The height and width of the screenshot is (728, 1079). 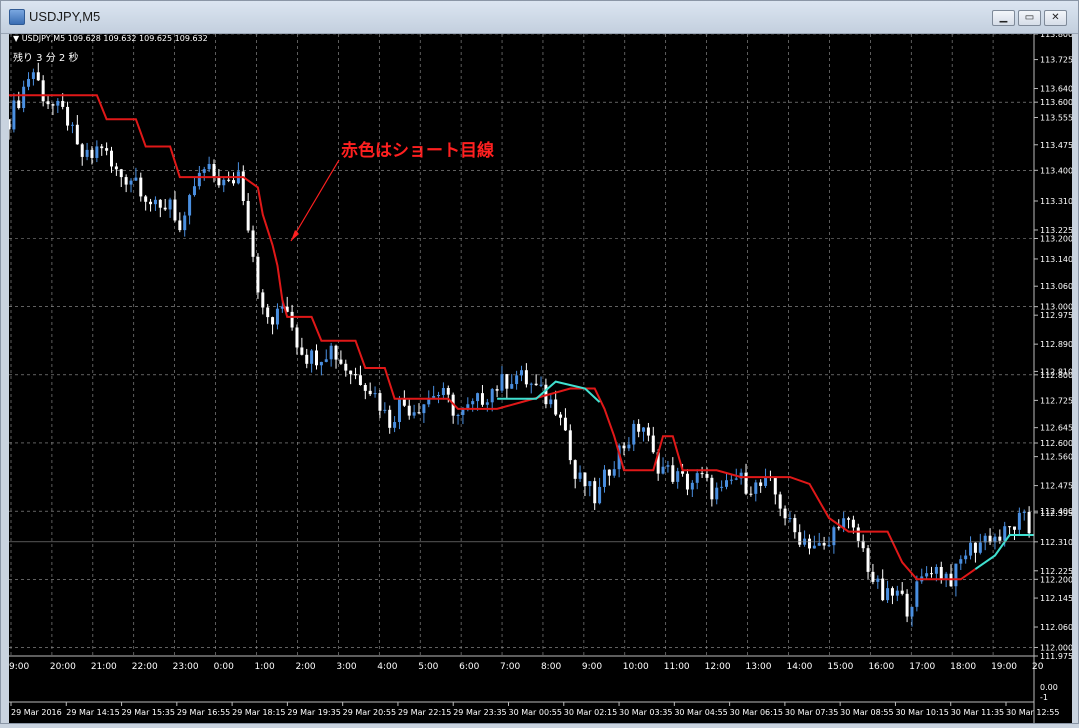 What do you see at coordinates (1056, 102) in the screenshot?
I see `price-tick-label: 113.600` at bounding box center [1056, 102].